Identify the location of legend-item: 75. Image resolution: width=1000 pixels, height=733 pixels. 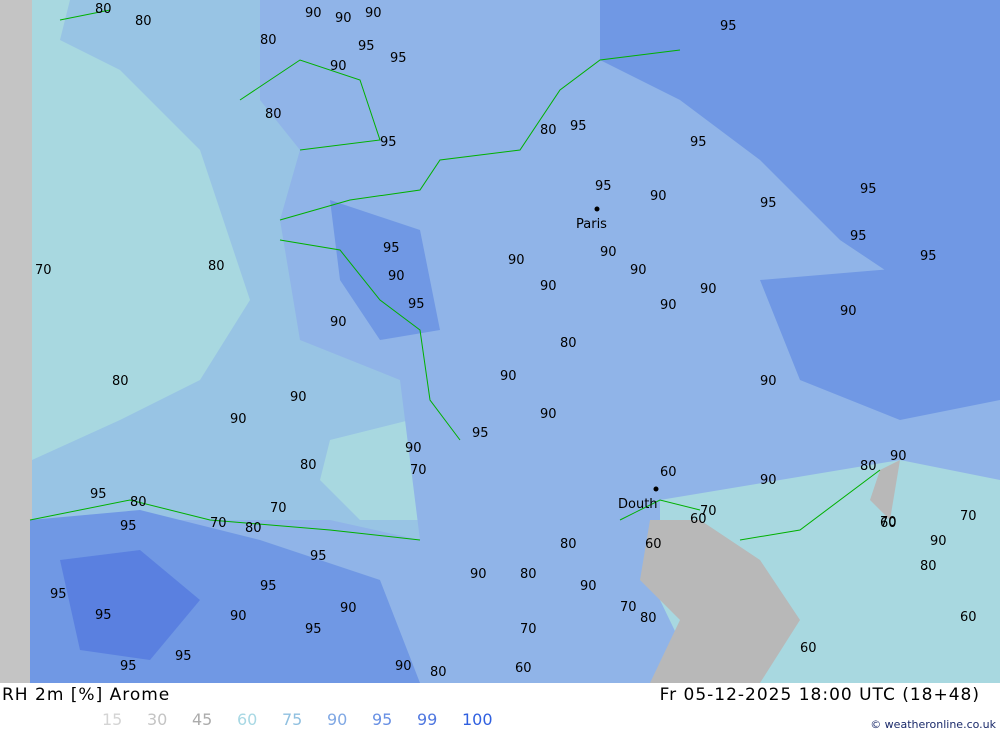
(292, 719).